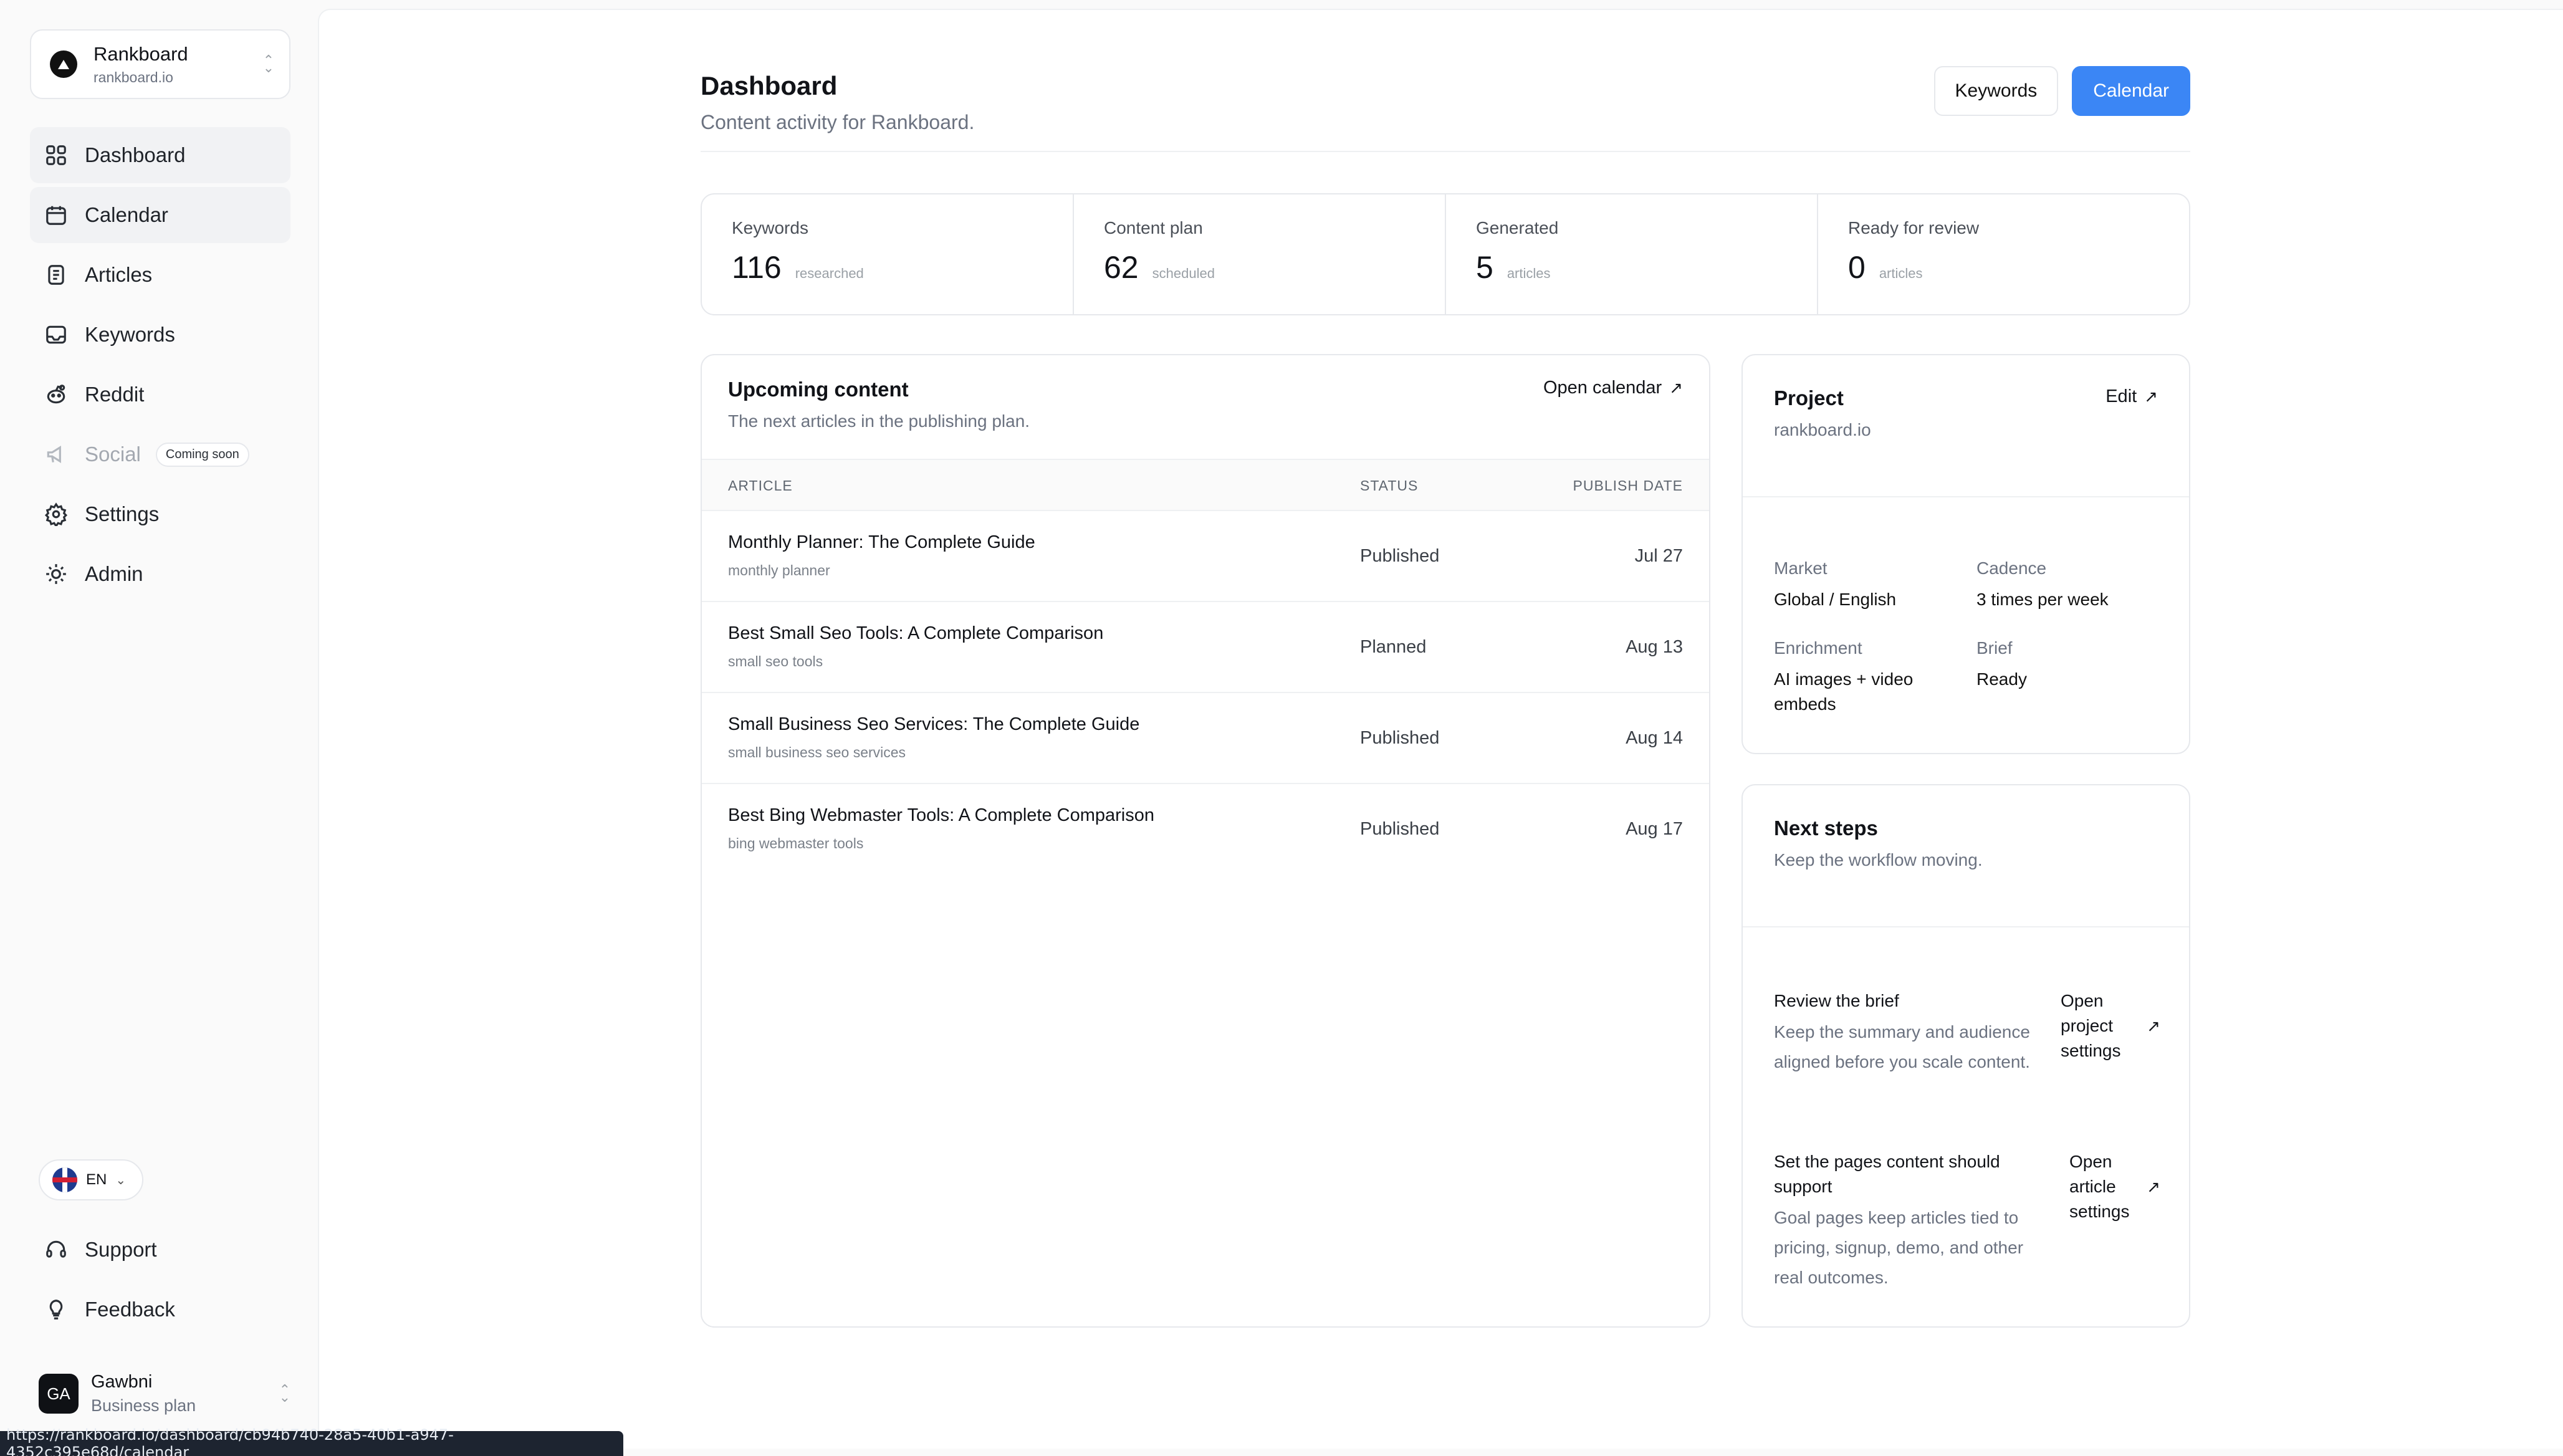 This screenshot has width=2563, height=1456. I want to click on field-value: Ready, so click(2001, 679).